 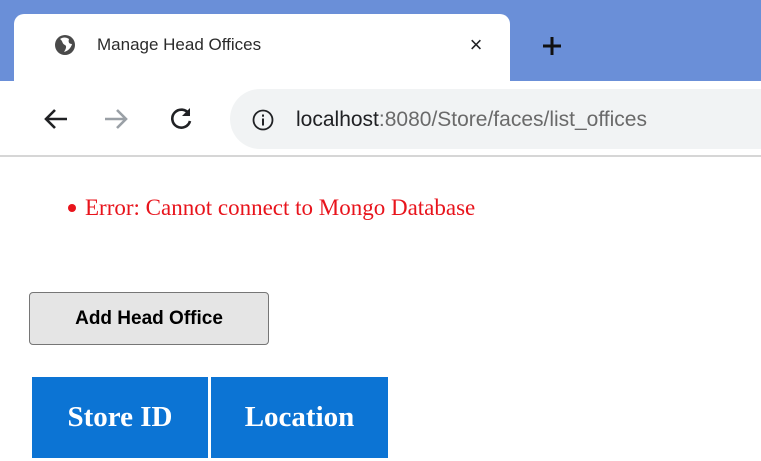 What do you see at coordinates (65, 45) in the screenshot?
I see `globe-icon` at bounding box center [65, 45].